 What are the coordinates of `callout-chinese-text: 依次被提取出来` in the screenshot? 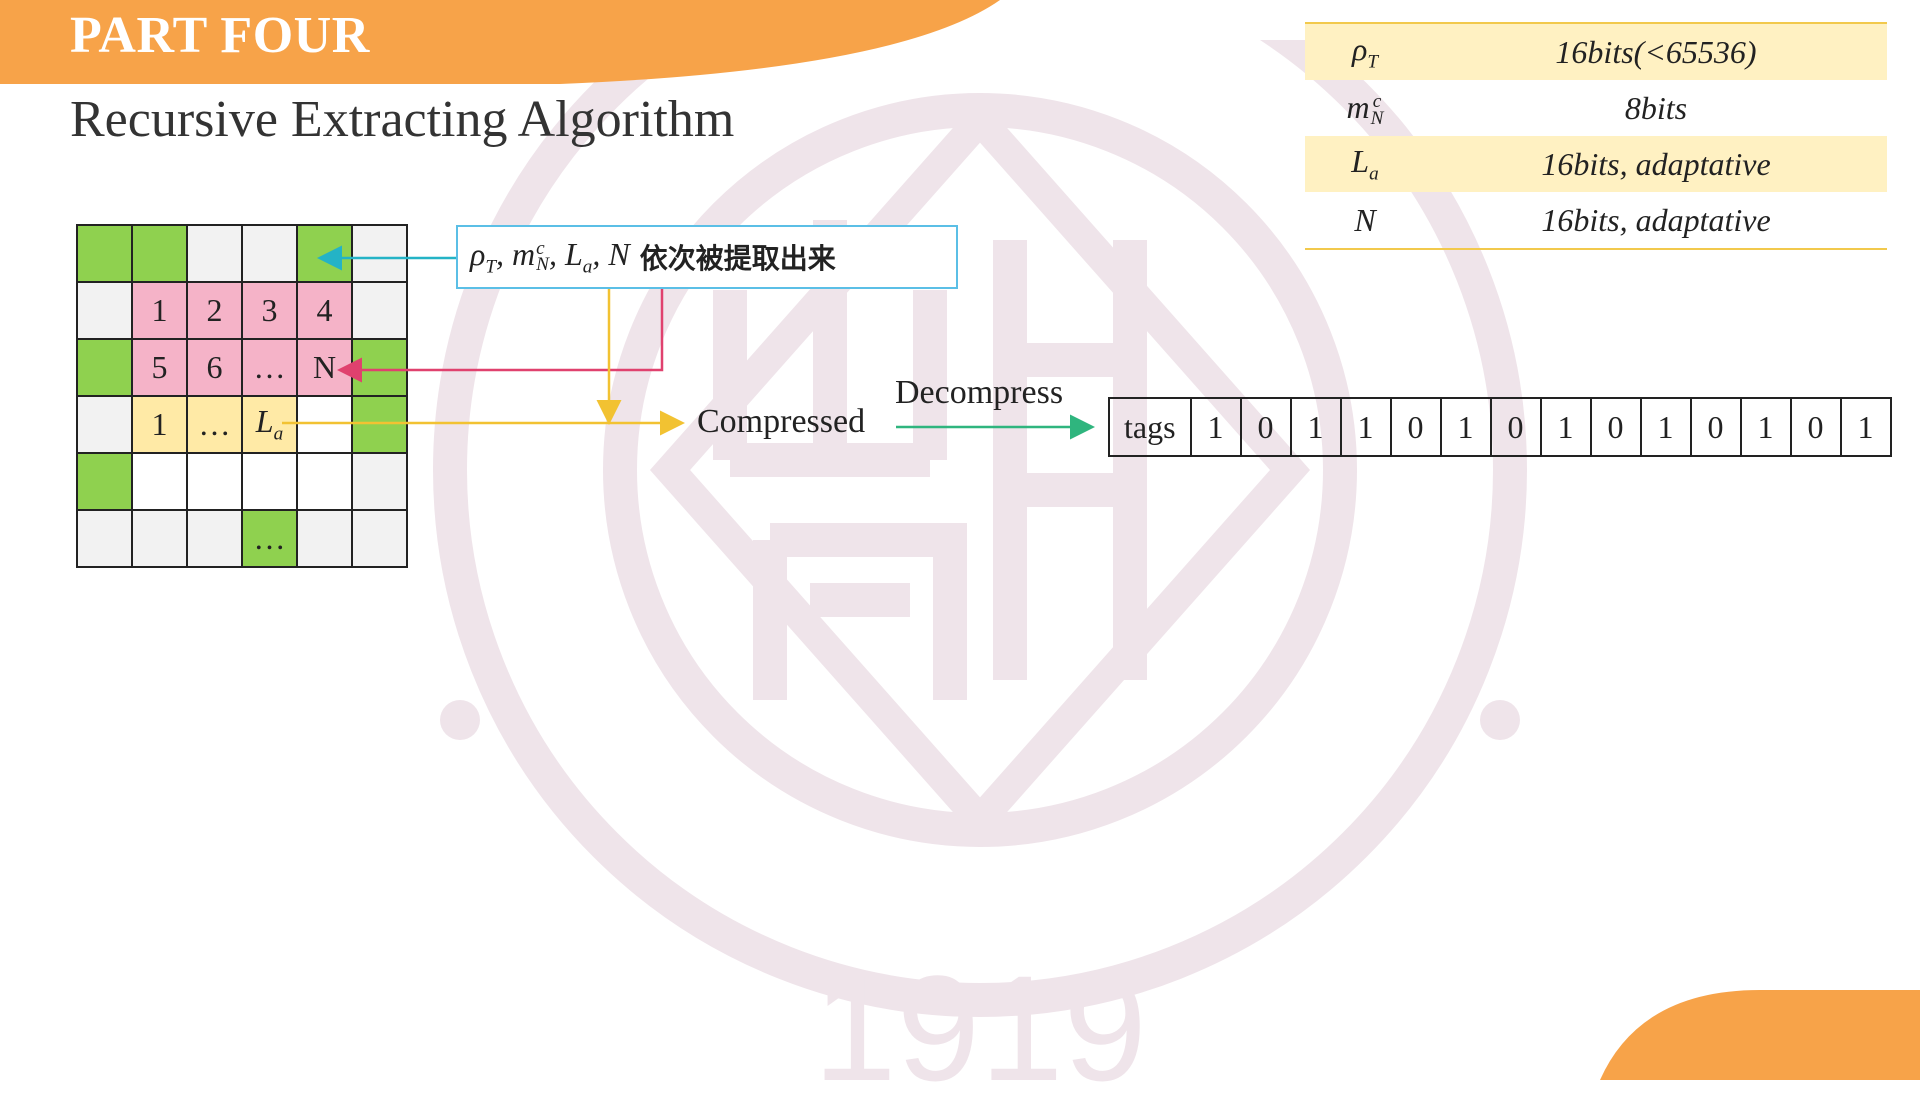 It's located at (737, 258).